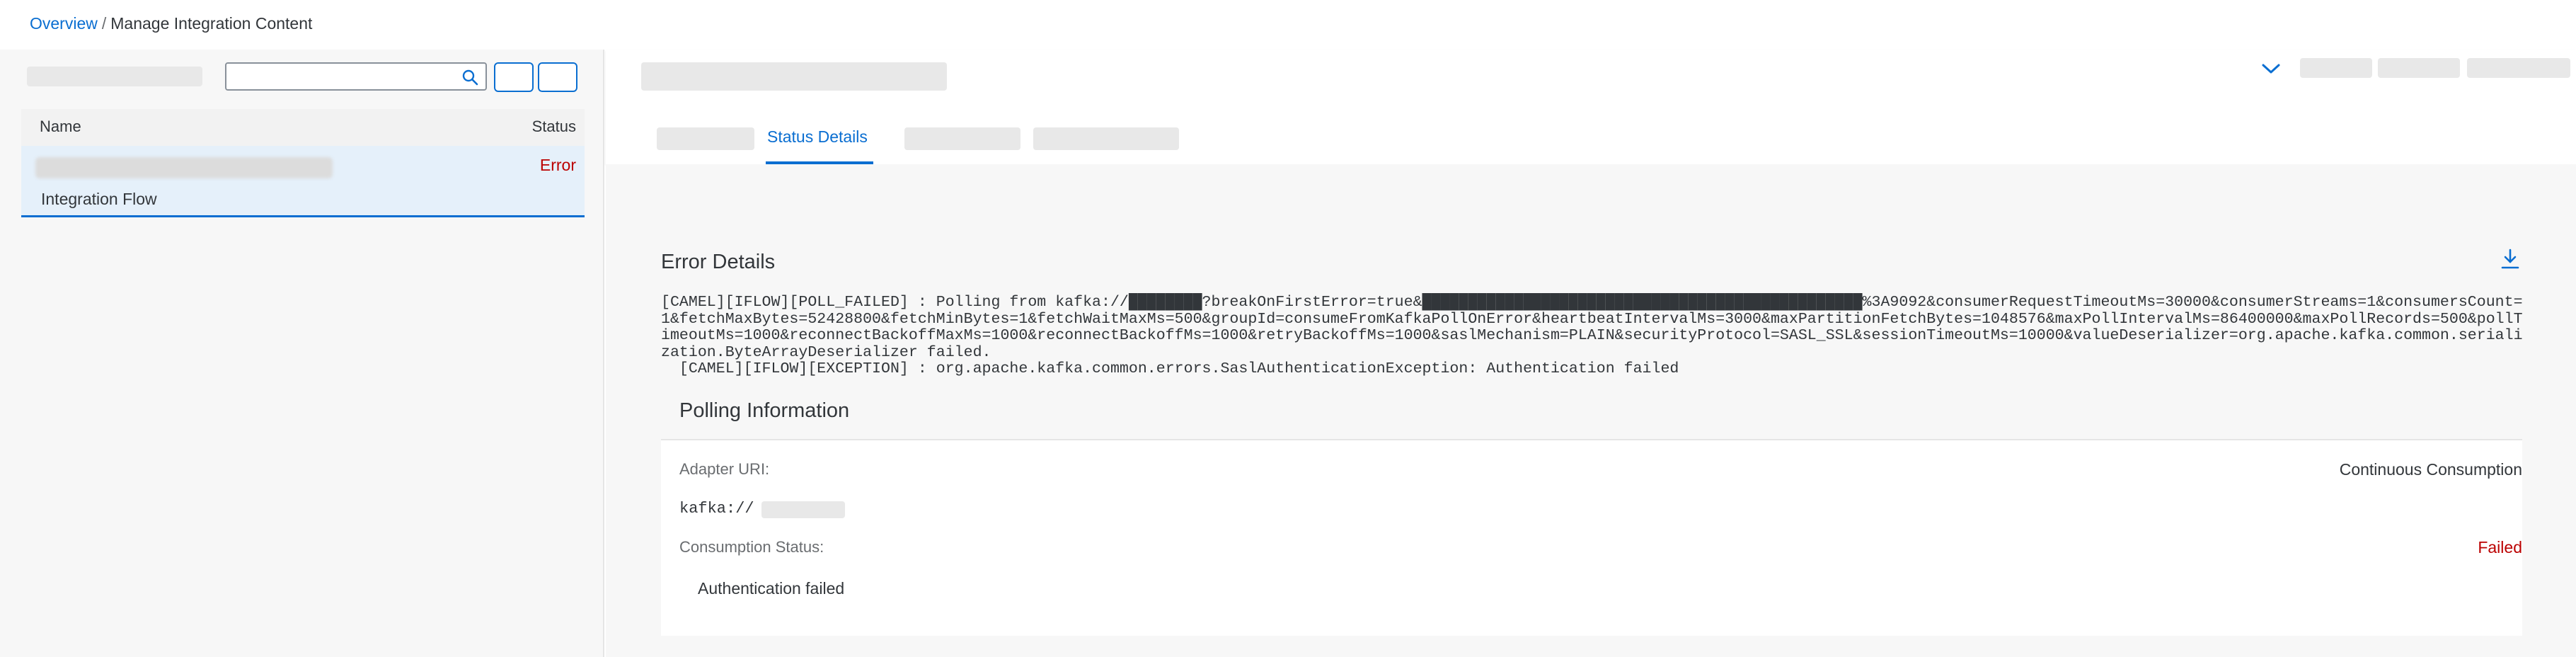  What do you see at coordinates (2510, 259) in the screenshot?
I see `download-icon` at bounding box center [2510, 259].